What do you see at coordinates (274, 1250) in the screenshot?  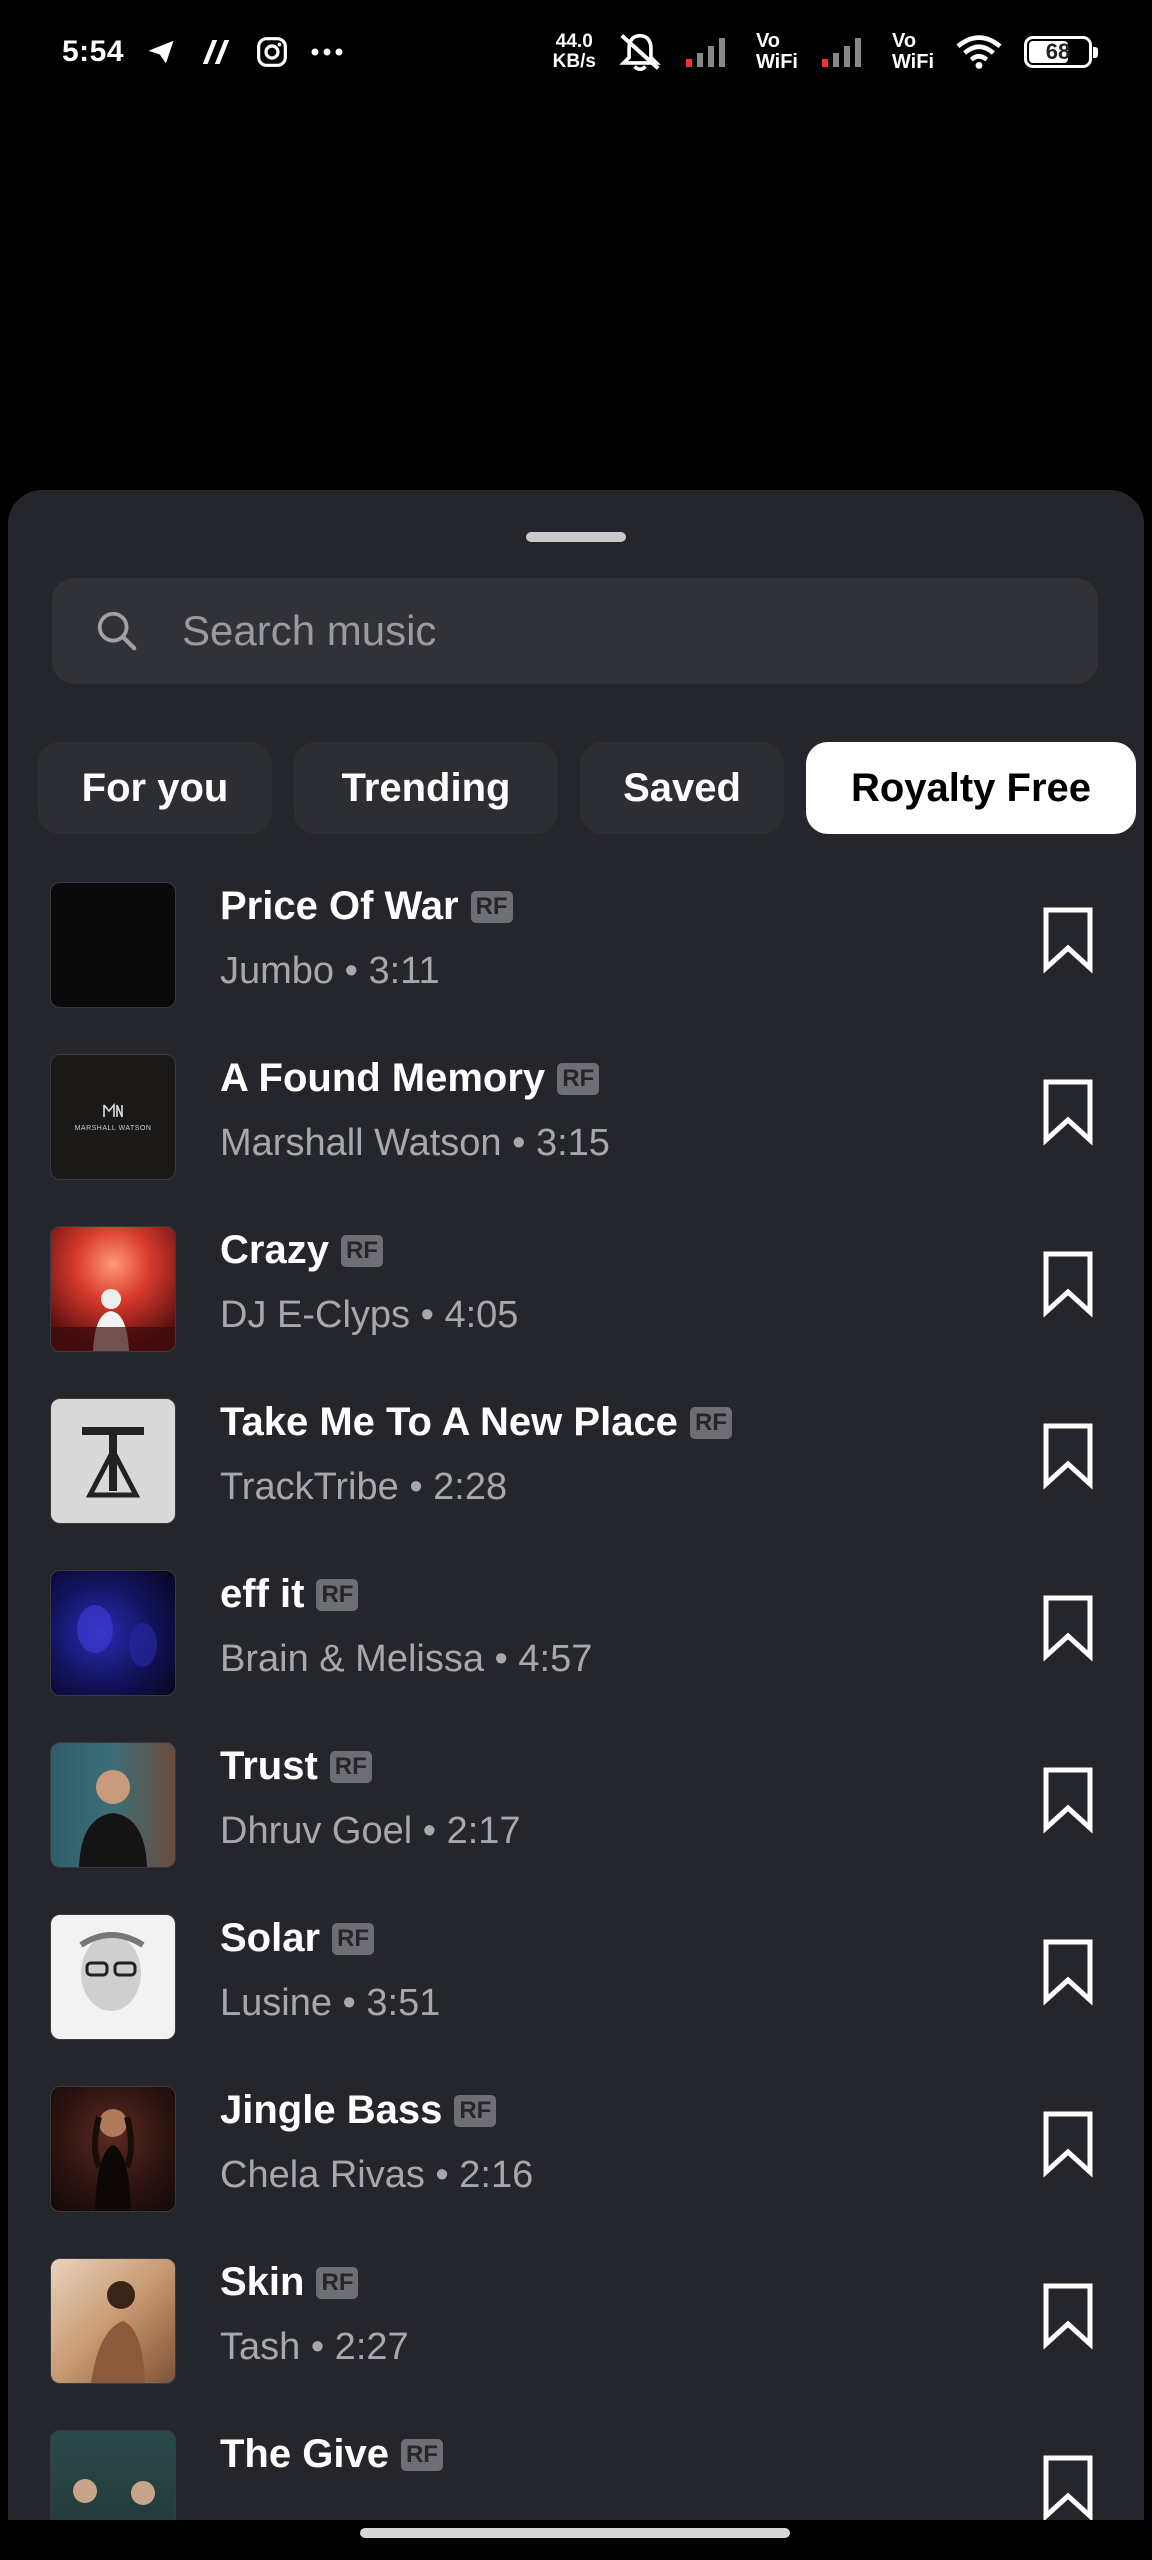 I see `track-title: Crazy` at bounding box center [274, 1250].